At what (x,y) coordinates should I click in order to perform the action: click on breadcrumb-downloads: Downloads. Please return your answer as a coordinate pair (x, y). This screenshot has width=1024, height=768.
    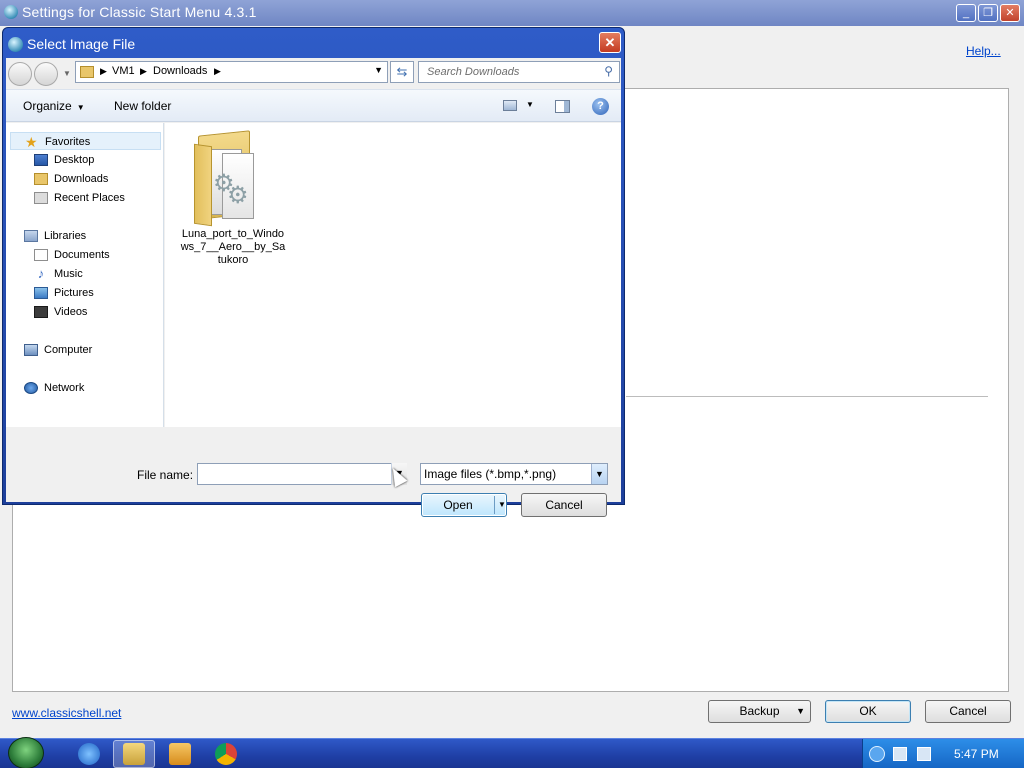
    Looking at the image, I should click on (180, 71).